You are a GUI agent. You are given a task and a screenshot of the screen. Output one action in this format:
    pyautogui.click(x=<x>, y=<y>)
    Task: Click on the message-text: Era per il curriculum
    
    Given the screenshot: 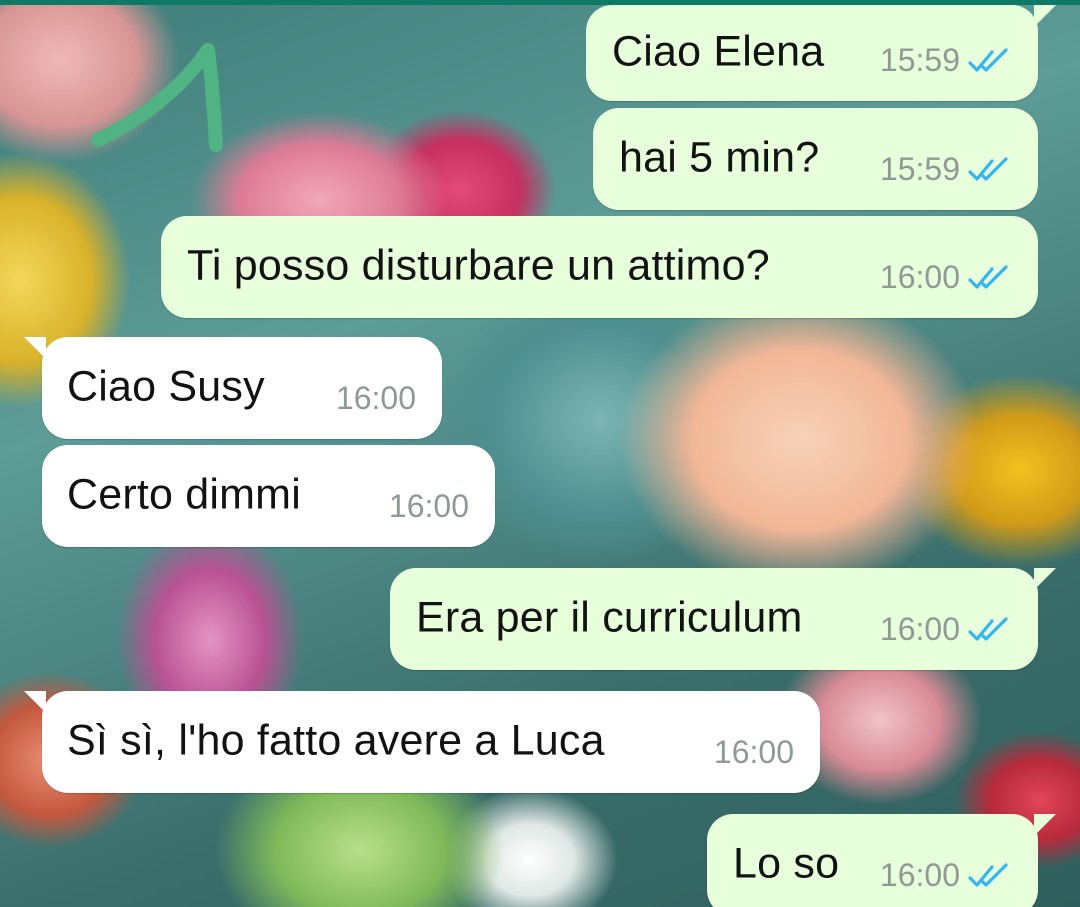 What is the action you would take?
    pyautogui.click(x=609, y=617)
    